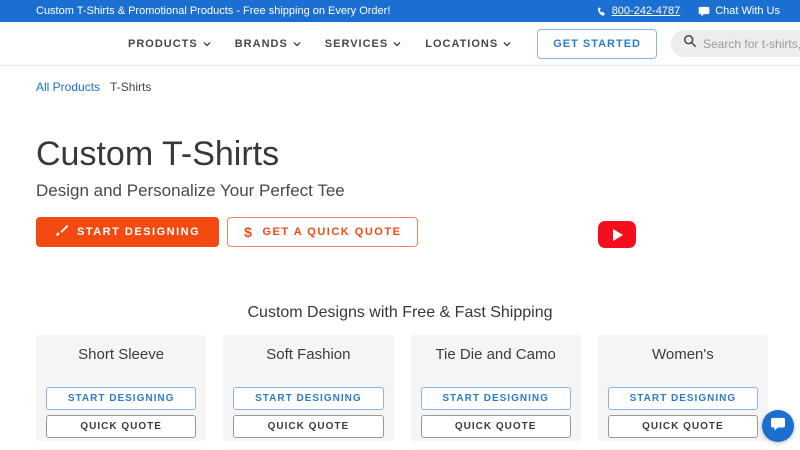  I want to click on nav-item-label: PRODUCTS, so click(163, 43).